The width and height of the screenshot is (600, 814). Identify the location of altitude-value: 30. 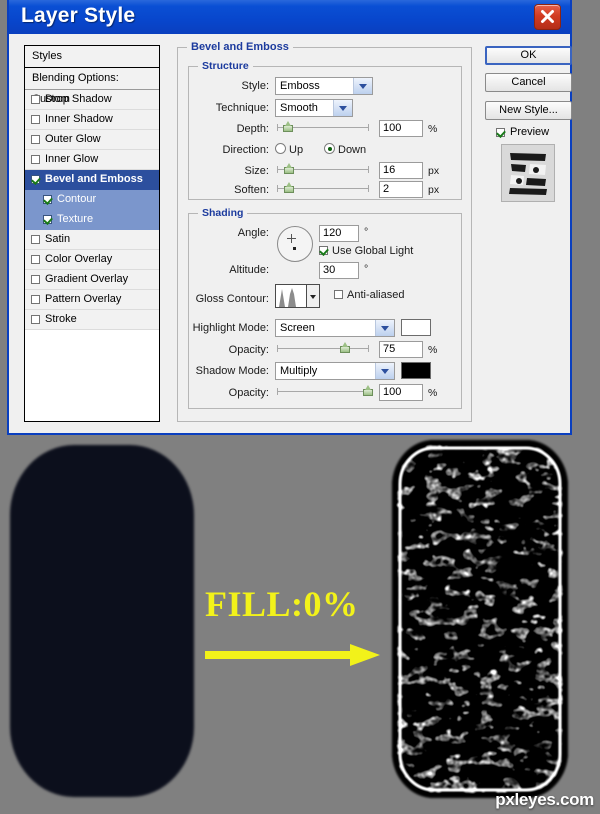
(339, 270).